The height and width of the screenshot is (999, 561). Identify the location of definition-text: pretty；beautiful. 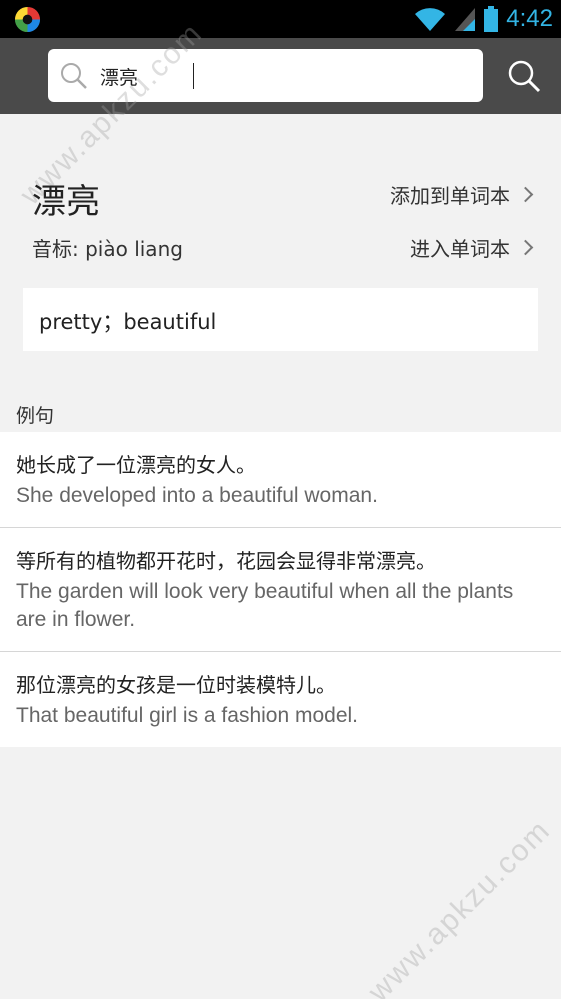
(128, 322).